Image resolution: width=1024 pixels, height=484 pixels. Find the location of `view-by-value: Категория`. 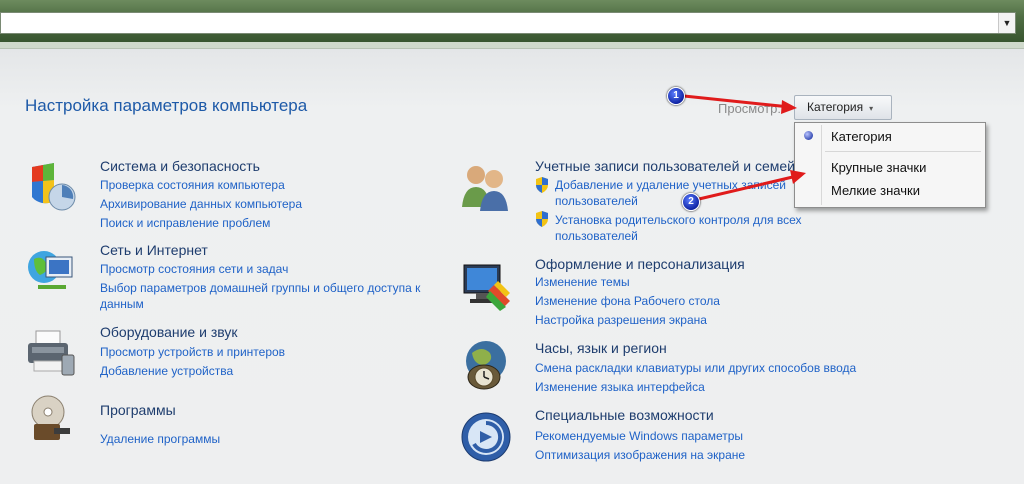

view-by-value: Категория is located at coordinates (835, 107).